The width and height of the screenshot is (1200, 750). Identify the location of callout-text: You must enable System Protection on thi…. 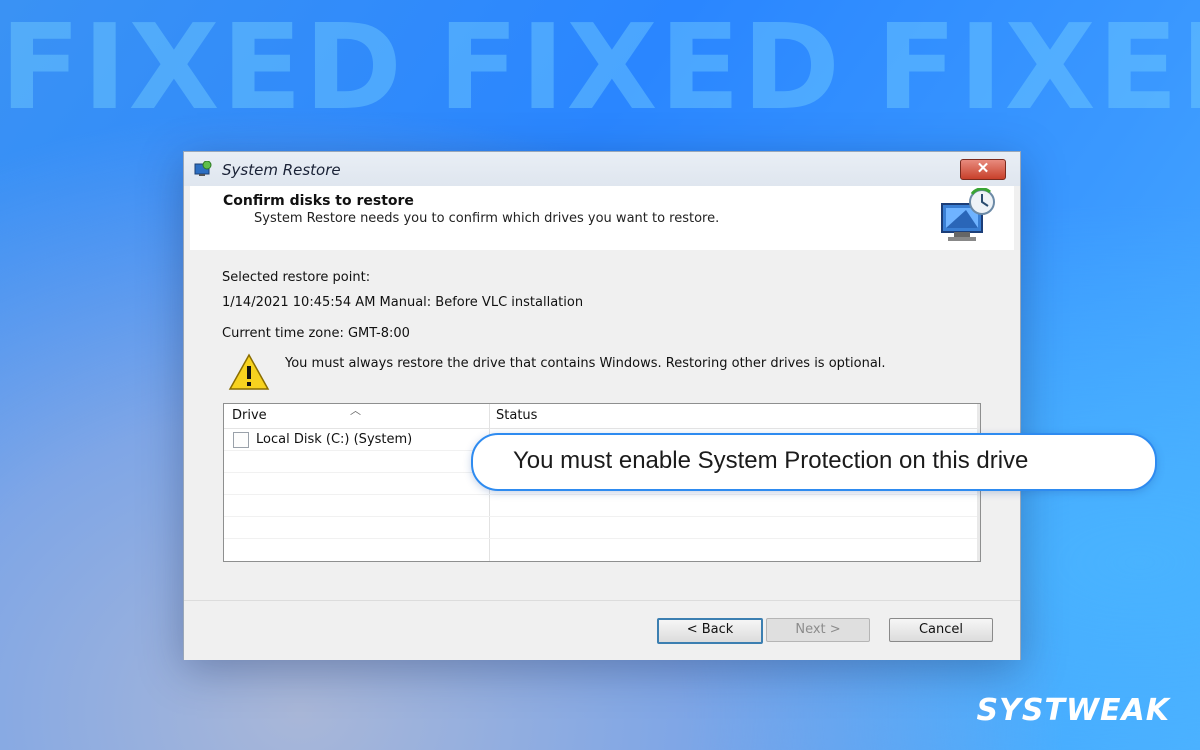
(771, 460).